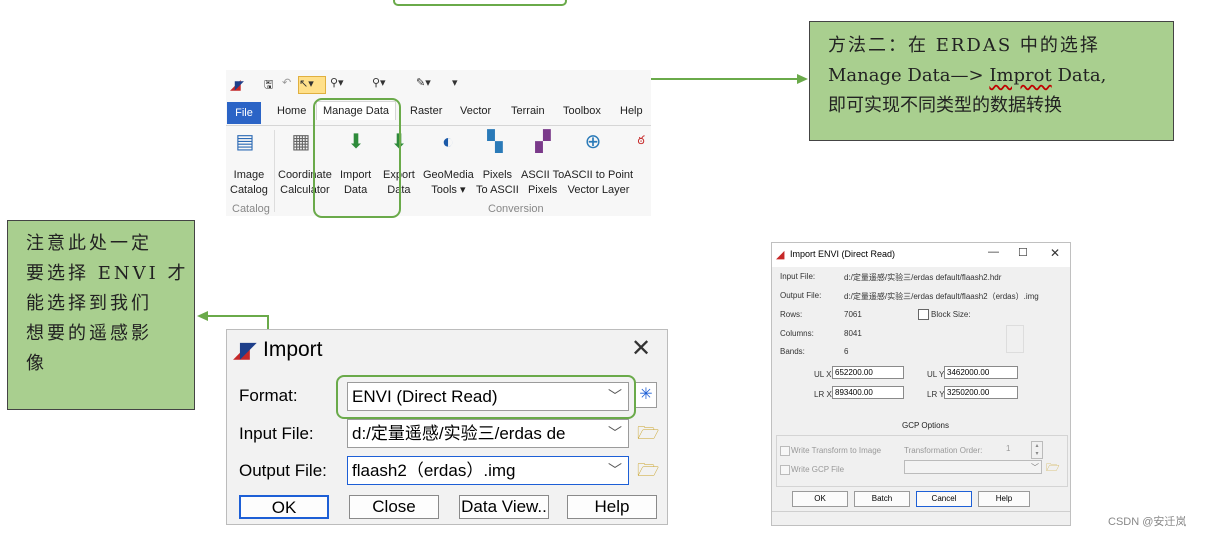  What do you see at coordinates (818, 469) in the screenshot?
I see `write-gcp-label: Write GCP File` at bounding box center [818, 469].